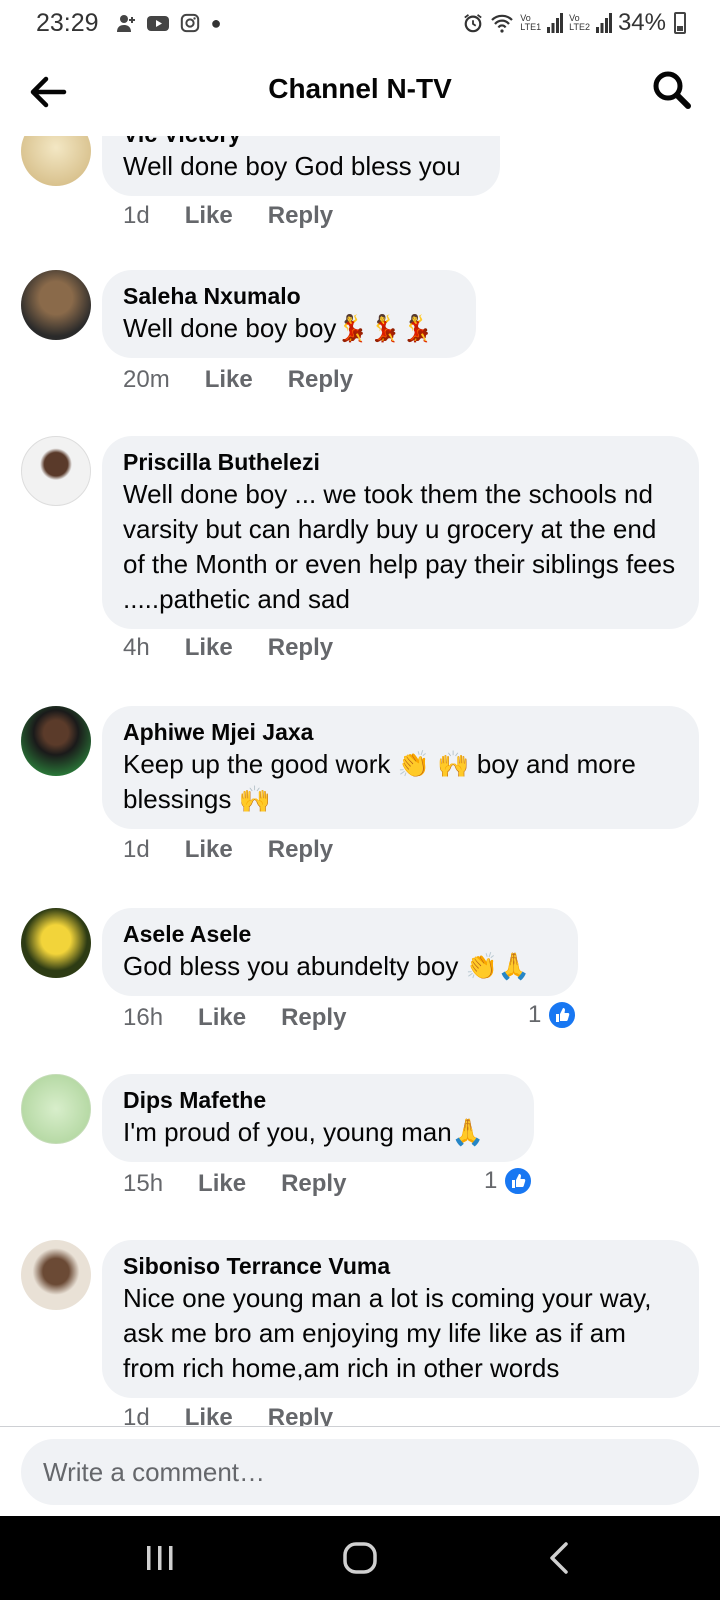 The width and height of the screenshot is (720, 1600). What do you see at coordinates (289, 296) in the screenshot?
I see `comment-author: Saleha Nxumalo` at bounding box center [289, 296].